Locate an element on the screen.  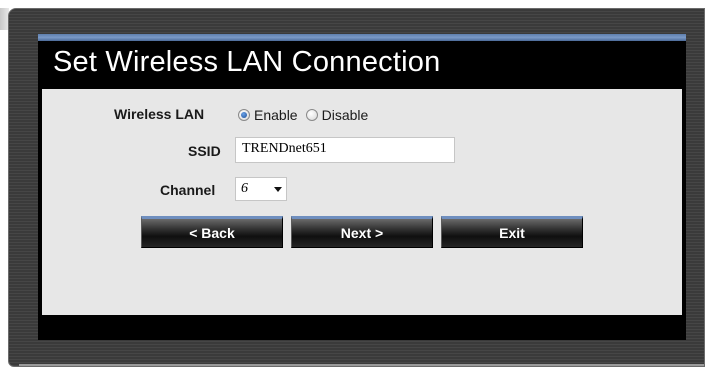
wireless-lan-enable-option: Enable is located at coordinates (268, 115).